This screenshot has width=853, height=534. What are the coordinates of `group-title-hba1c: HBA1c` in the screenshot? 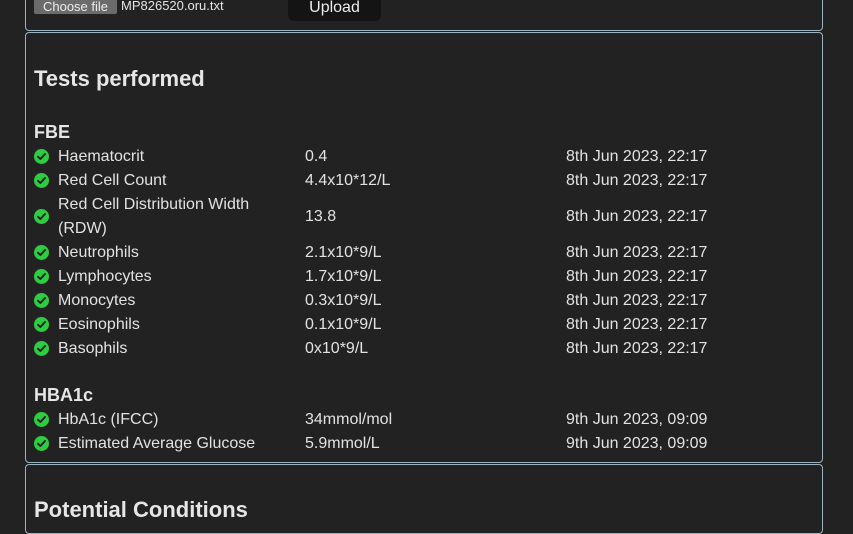 It's located at (64, 395).